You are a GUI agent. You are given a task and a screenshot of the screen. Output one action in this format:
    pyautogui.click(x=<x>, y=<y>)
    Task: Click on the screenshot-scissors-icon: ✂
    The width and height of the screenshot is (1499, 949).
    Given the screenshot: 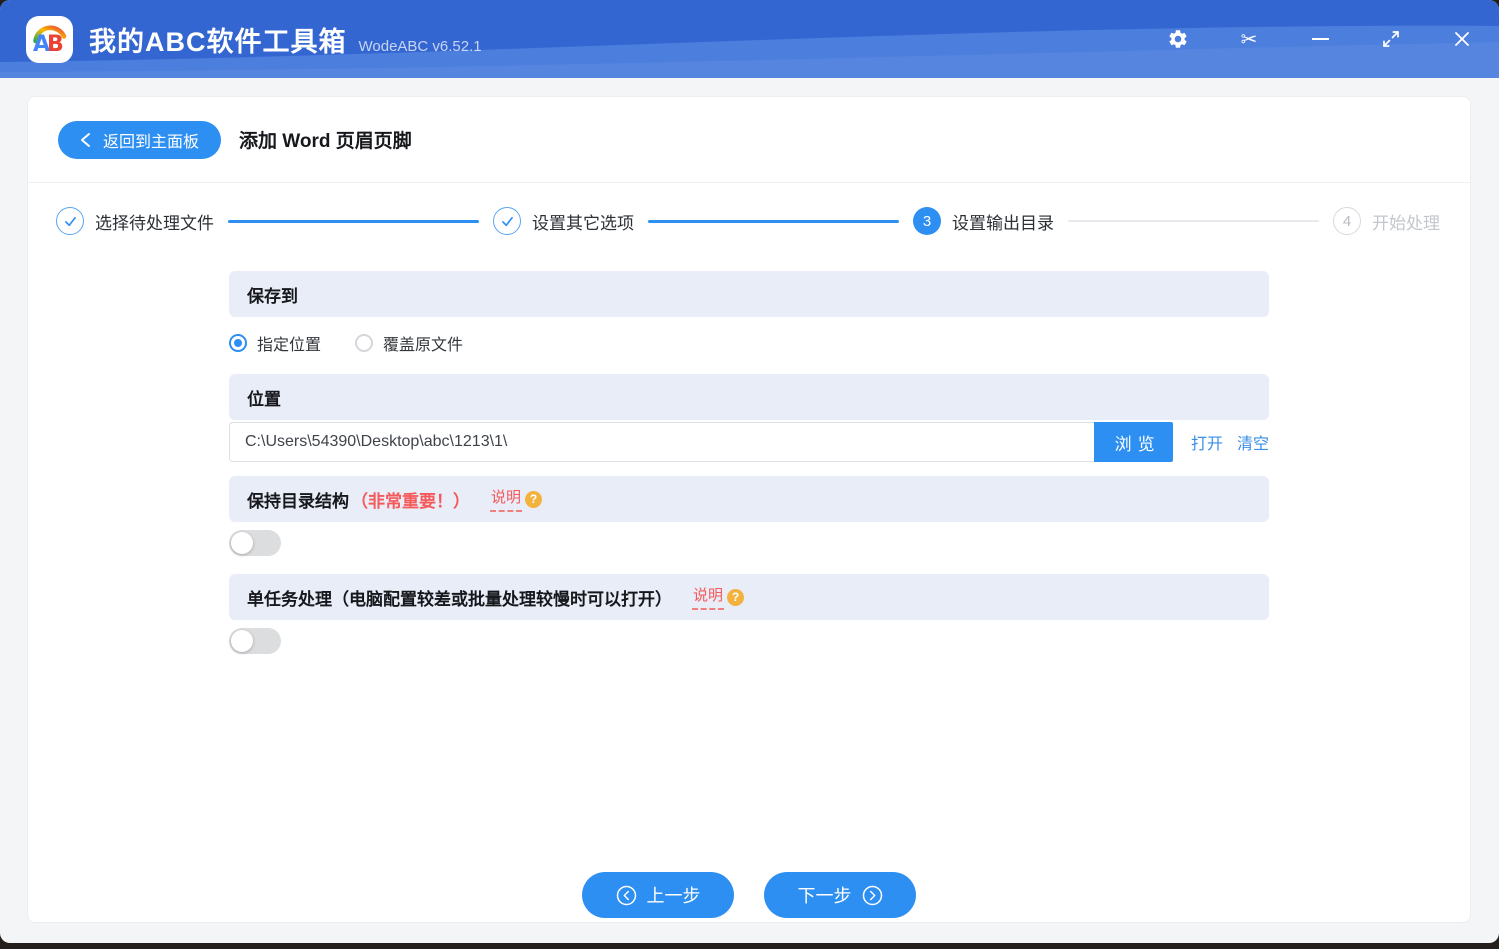 What is the action you would take?
    pyautogui.click(x=1249, y=39)
    